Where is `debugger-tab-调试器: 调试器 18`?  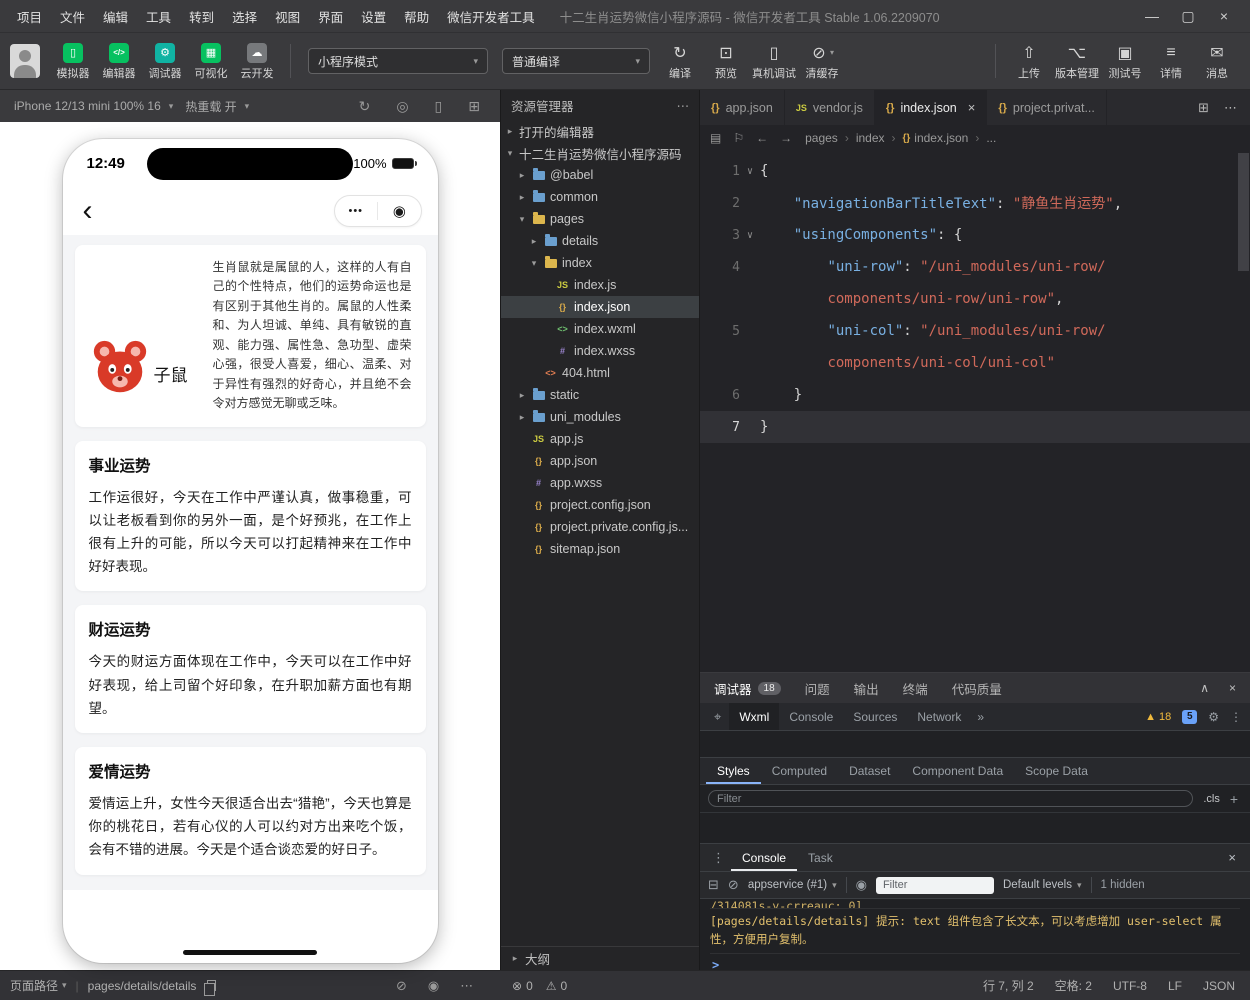
debugger-tab-调试器: 调试器 18 is located at coordinates (747, 688).